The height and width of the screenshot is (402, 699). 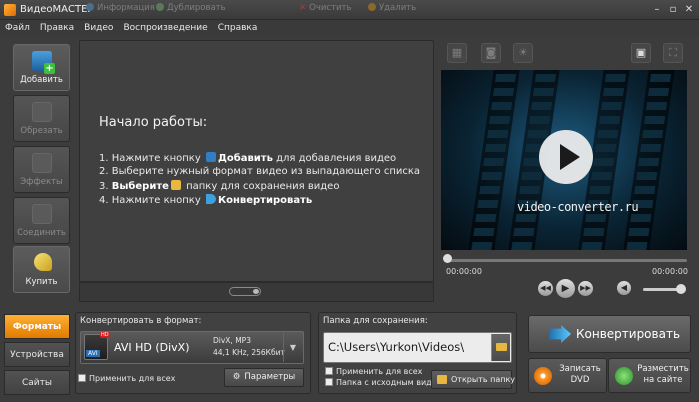 I want to click on snapshot-camera-icon: ▣, so click(x=641, y=53).